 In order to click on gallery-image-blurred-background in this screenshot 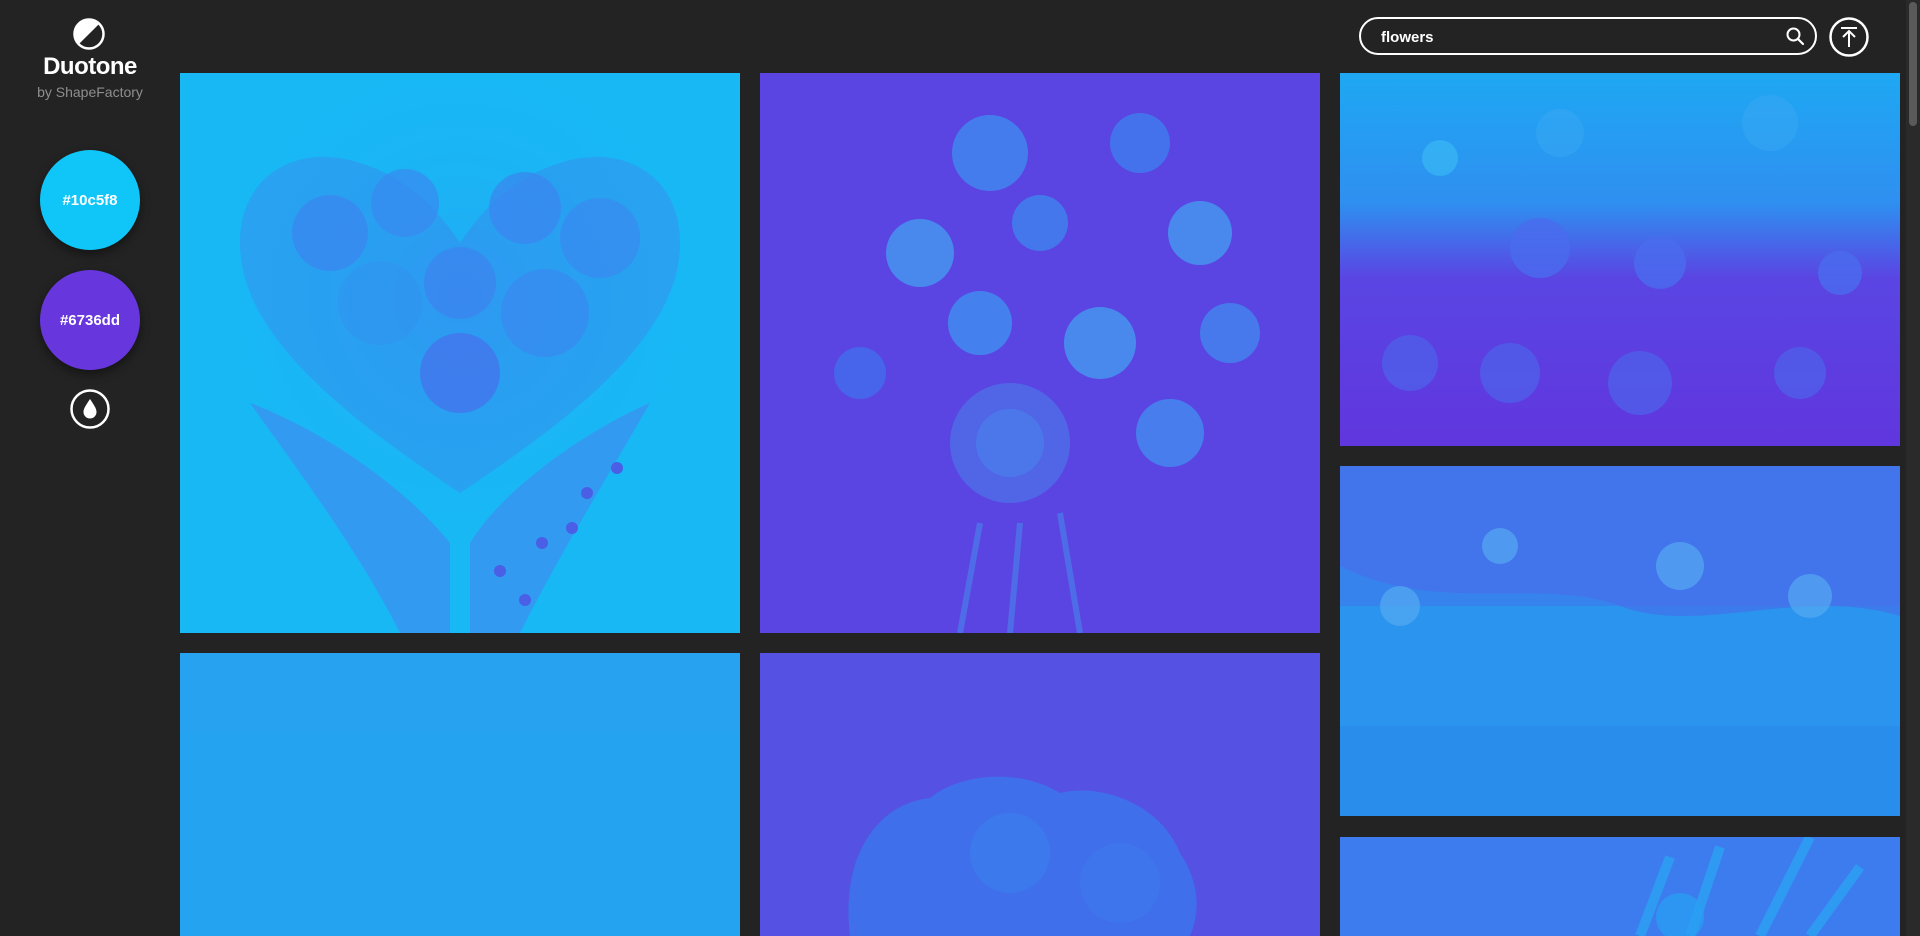, I will do `click(460, 794)`.